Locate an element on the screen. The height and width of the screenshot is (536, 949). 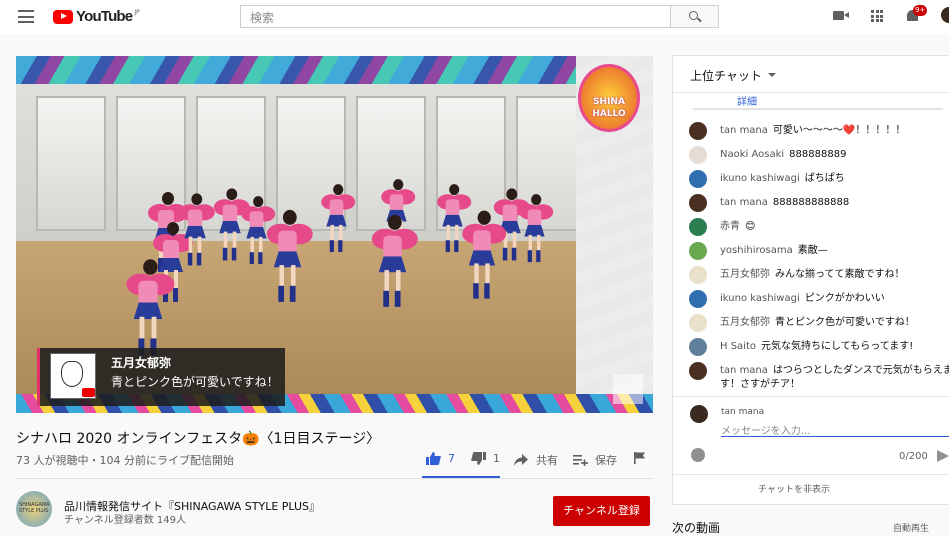
thumbs-up-icon is located at coordinates (433, 458).